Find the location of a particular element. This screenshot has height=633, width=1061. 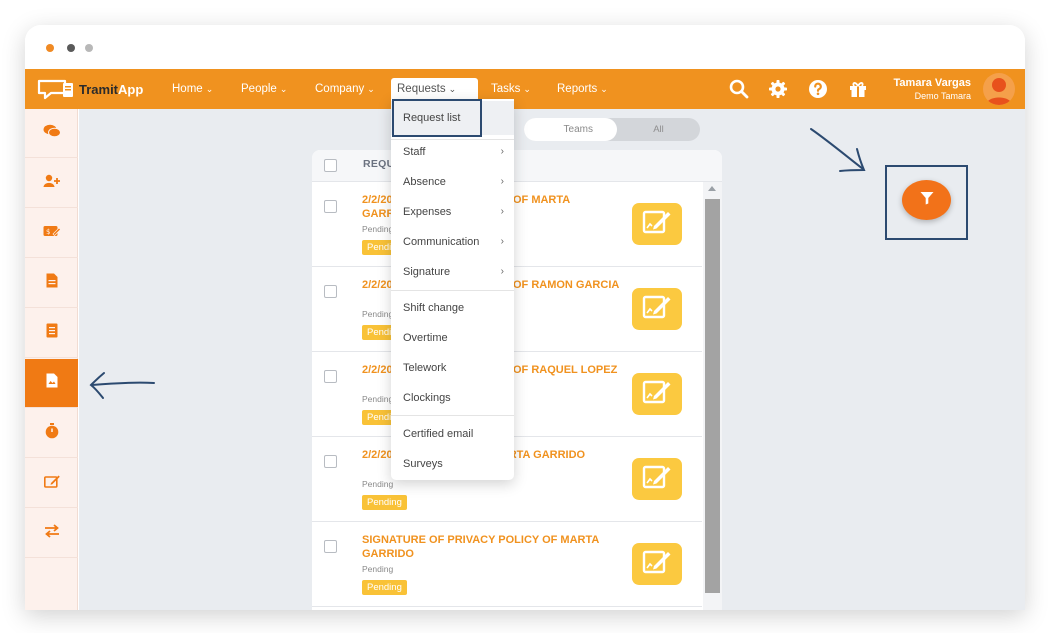

menu-item-certified-email: Certified email is located at coordinates (452, 434).